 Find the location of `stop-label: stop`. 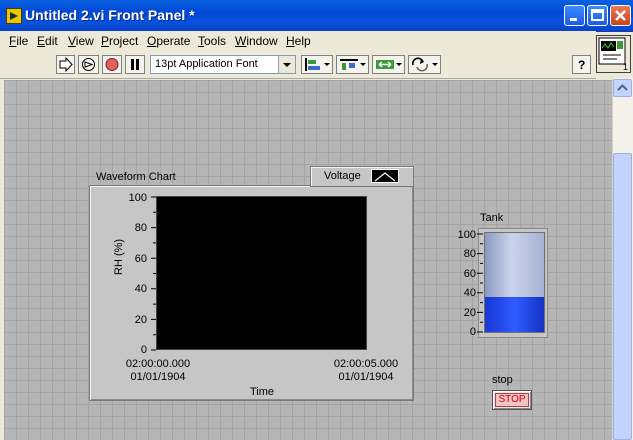

stop-label: stop is located at coordinates (502, 380).